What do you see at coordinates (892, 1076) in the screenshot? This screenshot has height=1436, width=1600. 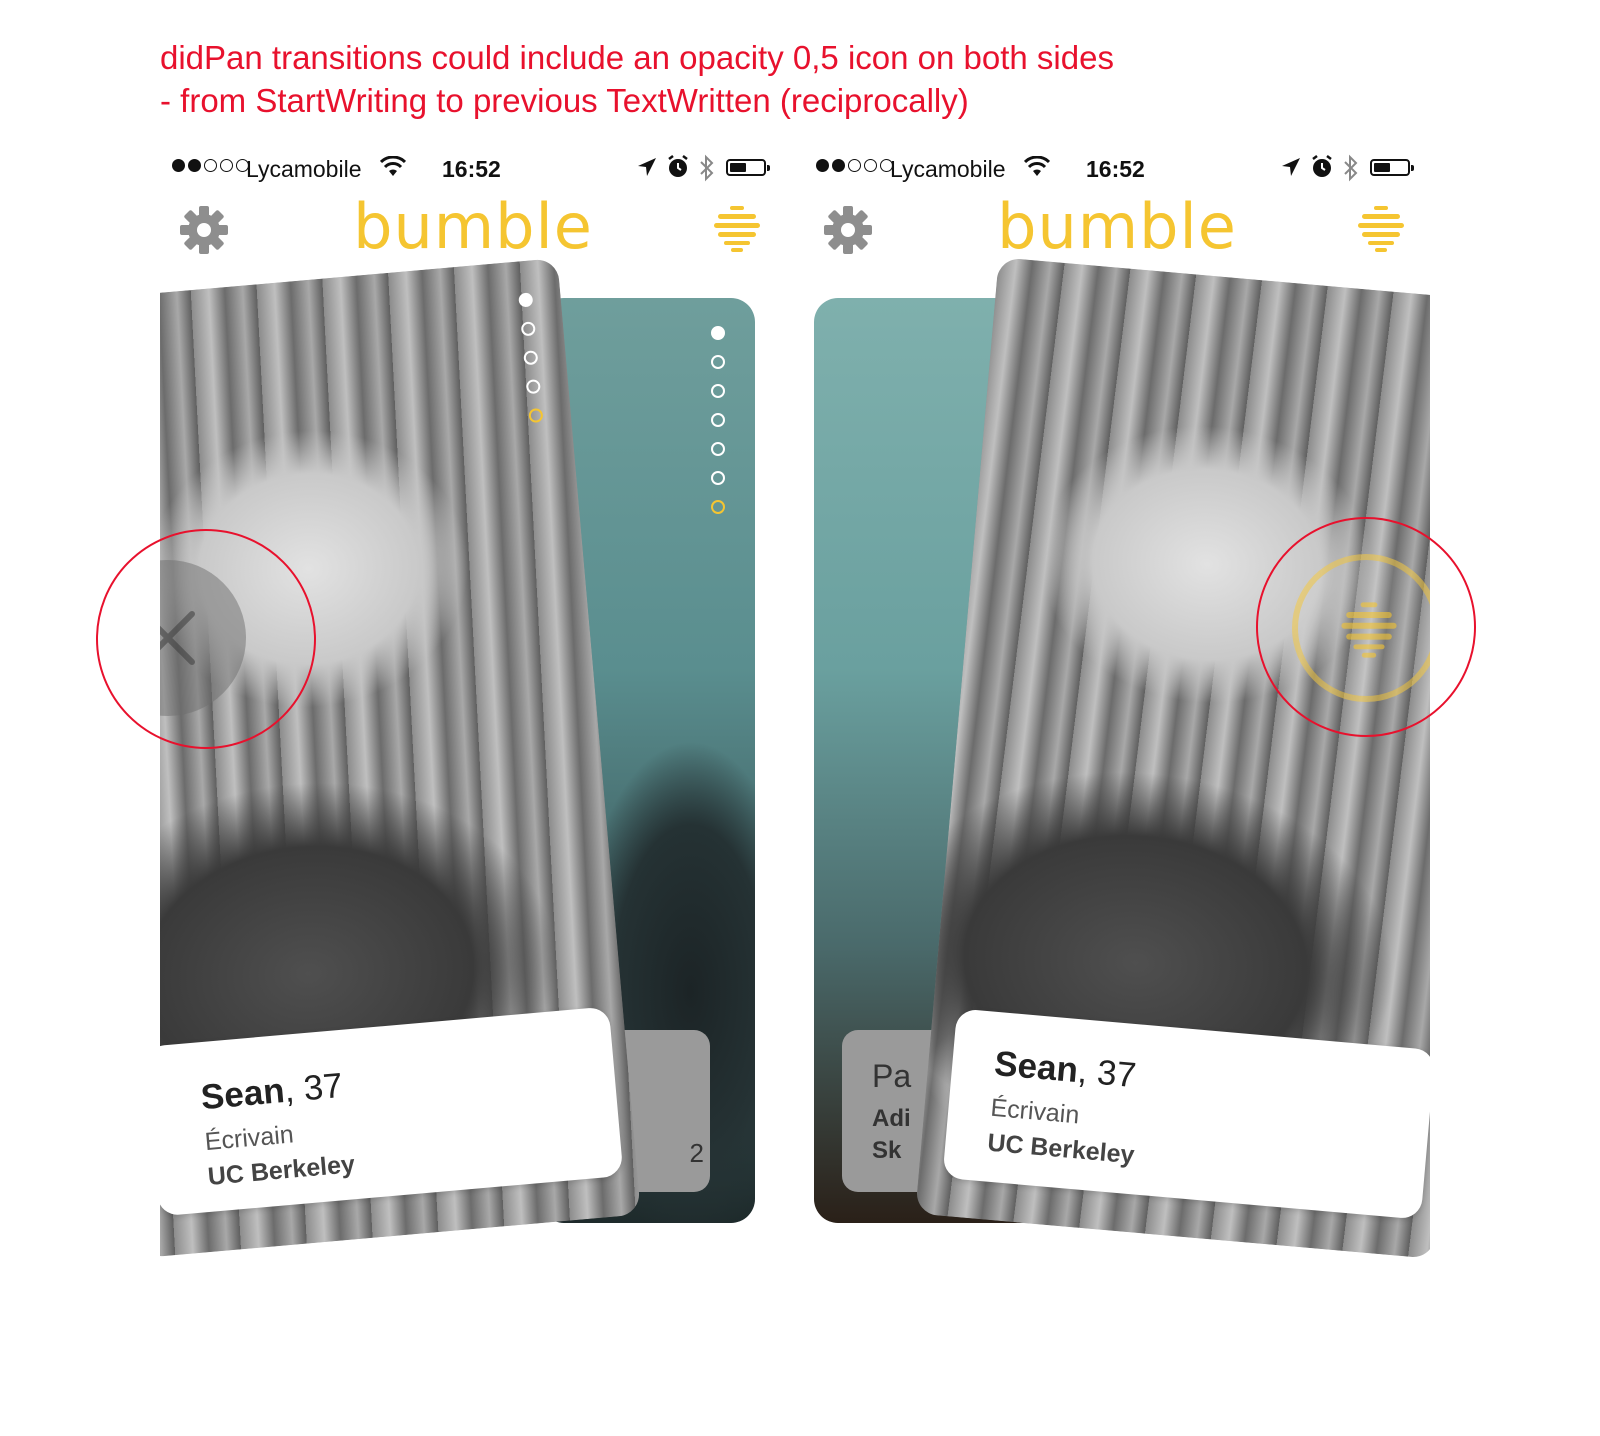 I see `back-card-name-fragment: Pa` at bounding box center [892, 1076].